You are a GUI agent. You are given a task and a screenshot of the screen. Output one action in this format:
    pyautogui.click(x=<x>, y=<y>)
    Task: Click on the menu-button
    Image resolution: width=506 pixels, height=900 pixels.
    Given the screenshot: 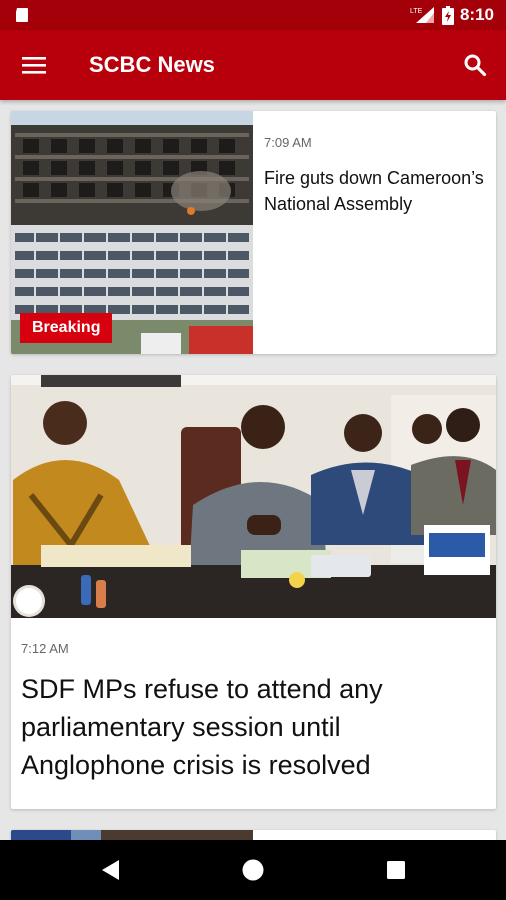 What is the action you would take?
    pyautogui.click(x=34, y=65)
    